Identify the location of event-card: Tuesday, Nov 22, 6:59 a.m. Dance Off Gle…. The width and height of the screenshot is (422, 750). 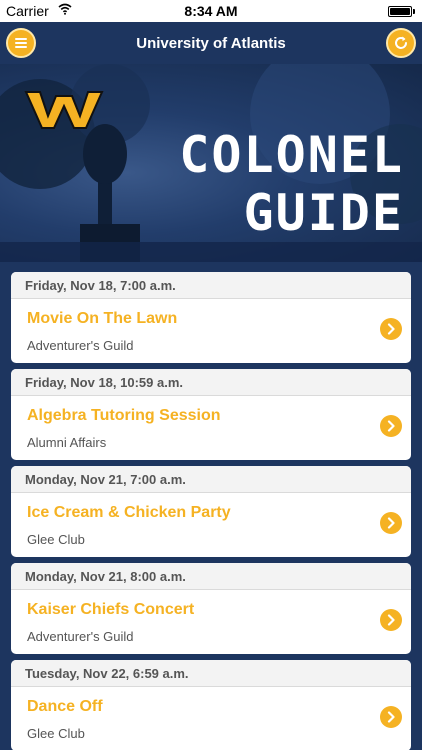
(211, 705).